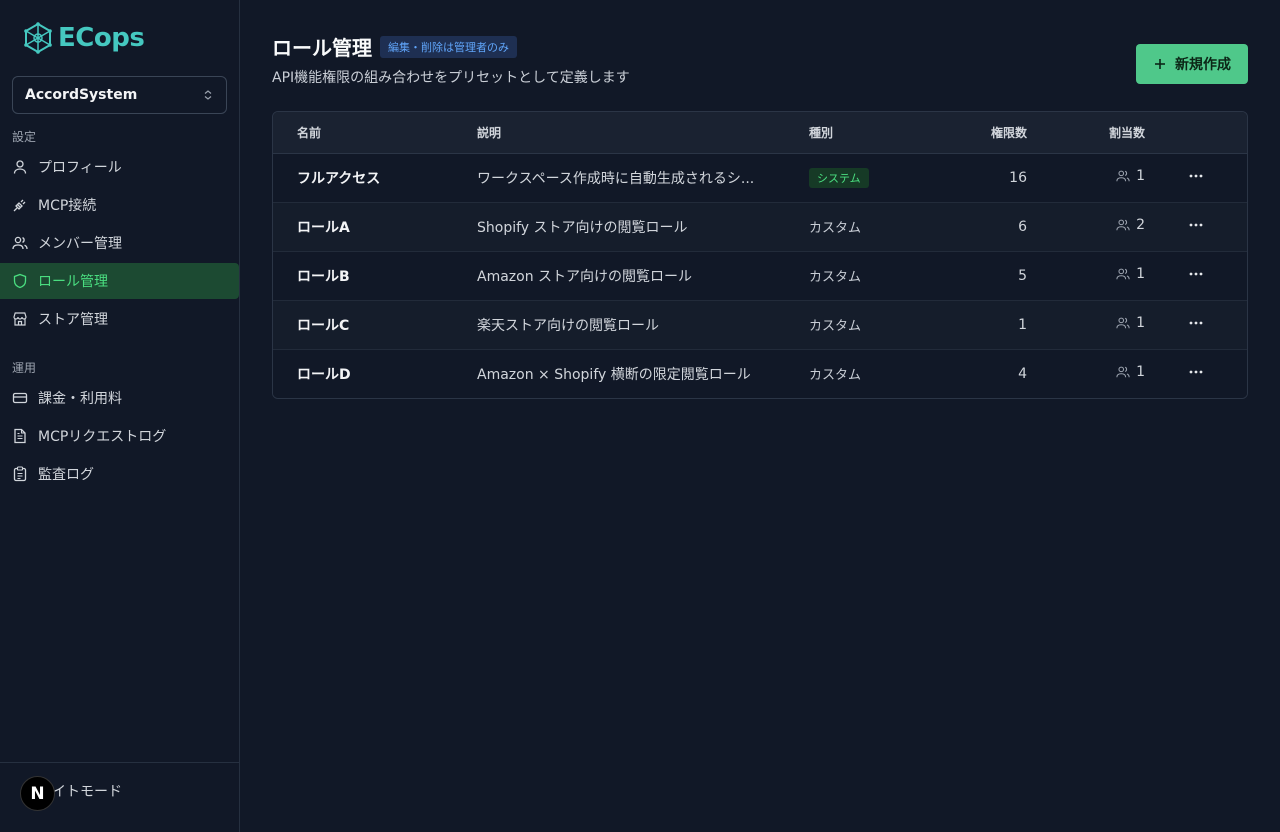 This screenshot has width=1280, height=832. I want to click on logo: ECops, so click(119, 38).